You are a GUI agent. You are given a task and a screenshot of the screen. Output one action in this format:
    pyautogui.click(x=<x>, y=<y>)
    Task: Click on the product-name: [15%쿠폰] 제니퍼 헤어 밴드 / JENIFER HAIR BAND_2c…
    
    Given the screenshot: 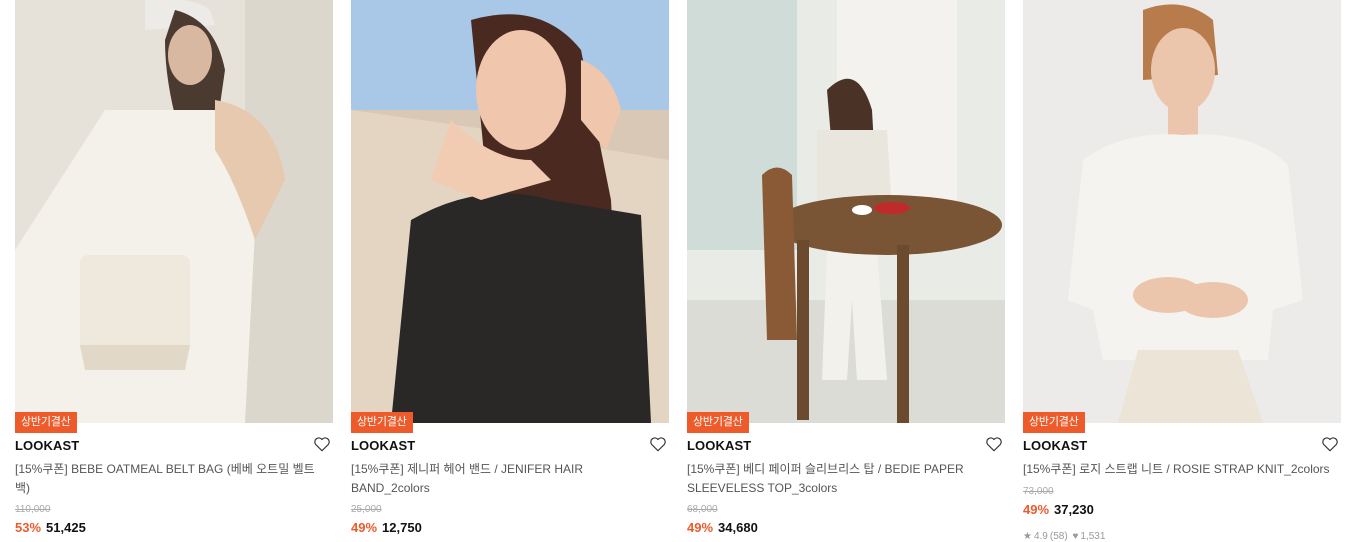 What is the action you would take?
    pyautogui.click(x=507, y=479)
    